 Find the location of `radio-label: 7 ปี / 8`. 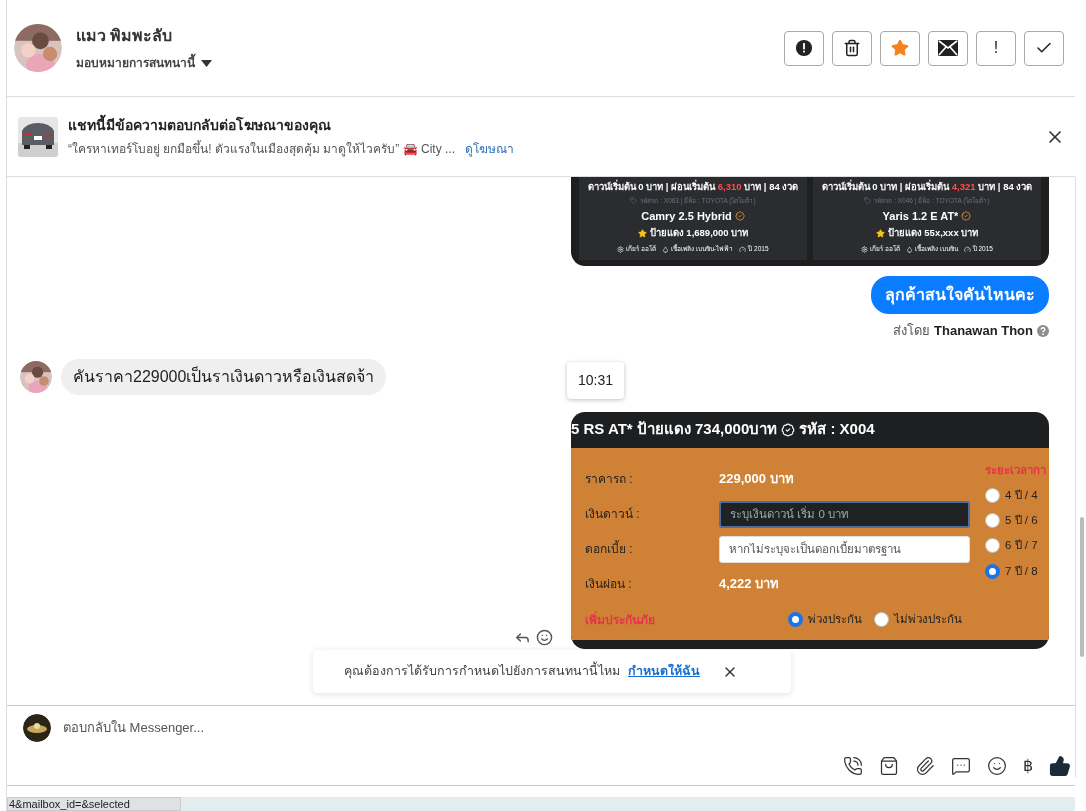

radio-label: 7 ปี / 8 is located at coordinates (1021, 571).